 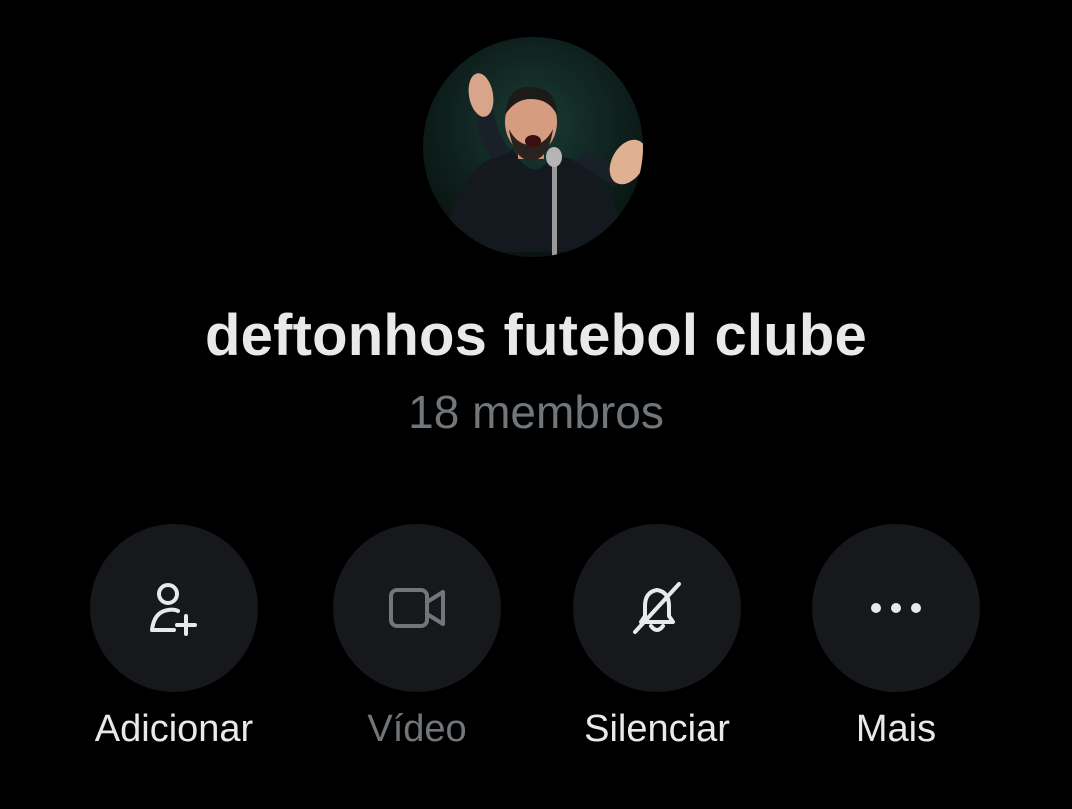 I want to click on group-avatar, so click(x=533, y=147).